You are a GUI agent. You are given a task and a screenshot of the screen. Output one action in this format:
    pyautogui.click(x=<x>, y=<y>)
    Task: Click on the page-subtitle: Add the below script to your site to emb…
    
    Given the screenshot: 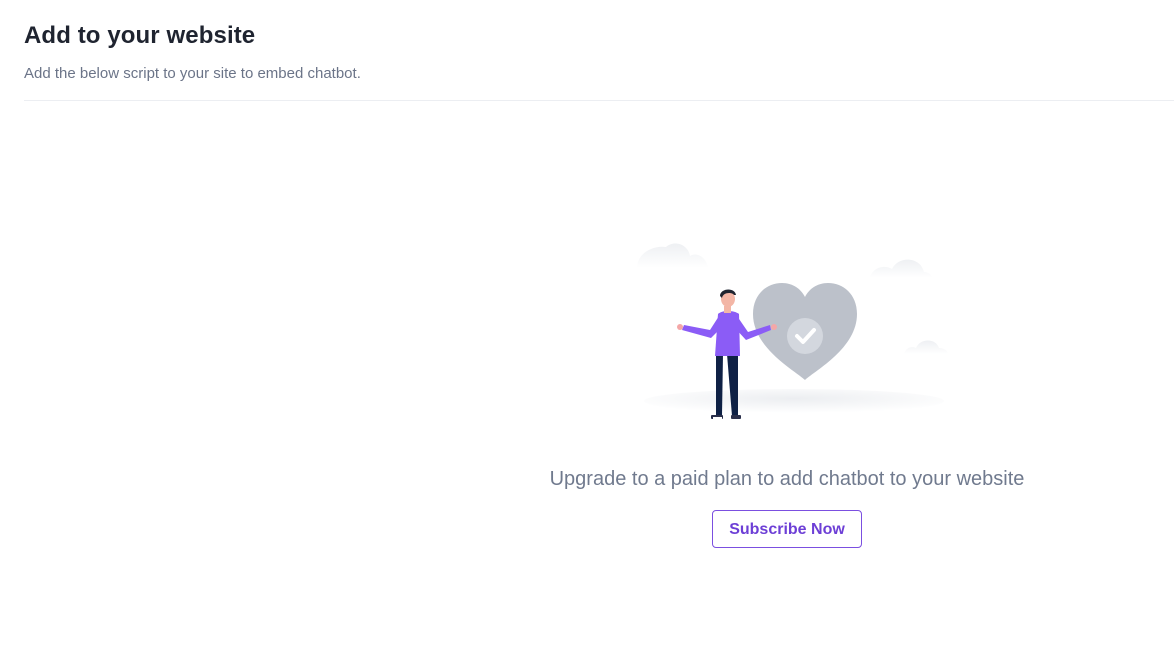 What is the action you would take?
    pyautogui.click(x=192, y=73)
    